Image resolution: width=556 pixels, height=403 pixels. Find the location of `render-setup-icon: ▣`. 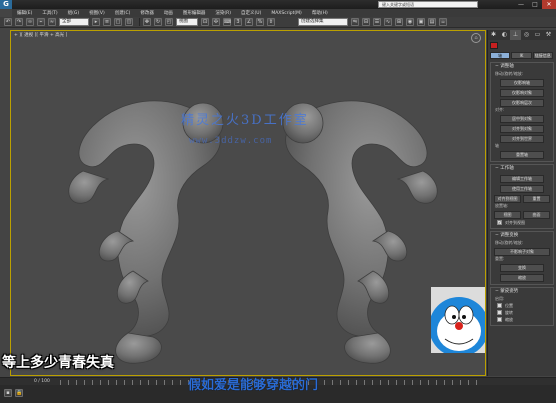

render-setup-icon: ▣ is located at coordinates (421, 22).